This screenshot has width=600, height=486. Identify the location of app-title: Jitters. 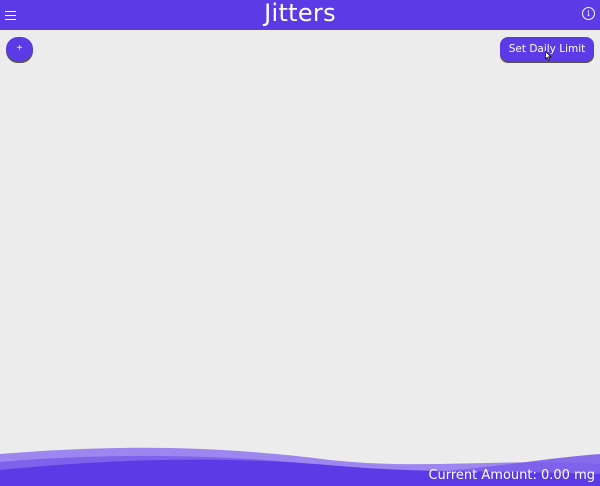
(300, 13).